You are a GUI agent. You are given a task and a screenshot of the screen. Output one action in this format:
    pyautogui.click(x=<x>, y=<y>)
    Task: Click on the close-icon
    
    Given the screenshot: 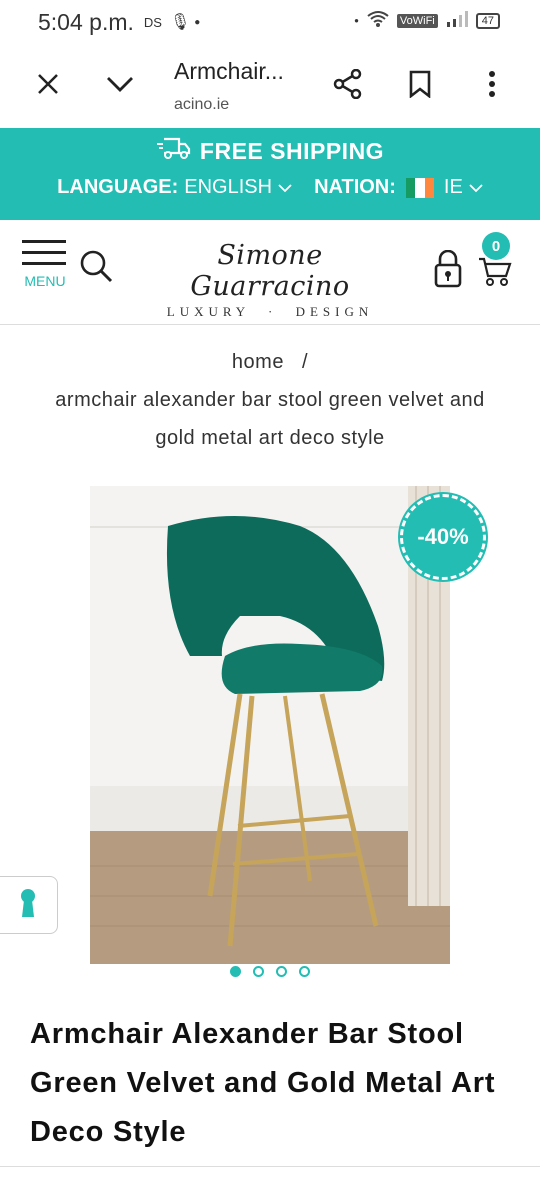 What is the action you would take?
    pyautogui.click(x=48, y=84)
    